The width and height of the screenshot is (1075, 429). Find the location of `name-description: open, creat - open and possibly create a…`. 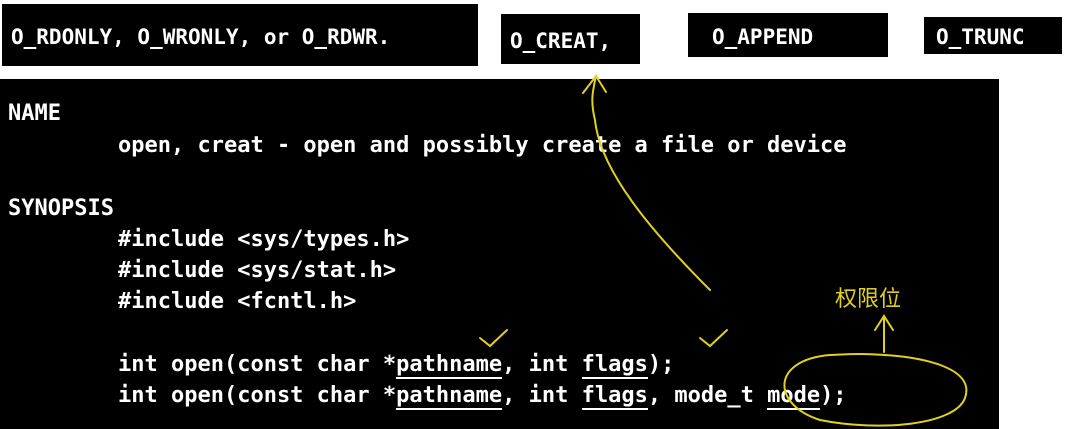

name-description: open, creat - open and possibly create a… is located at coordinates (482, 145).